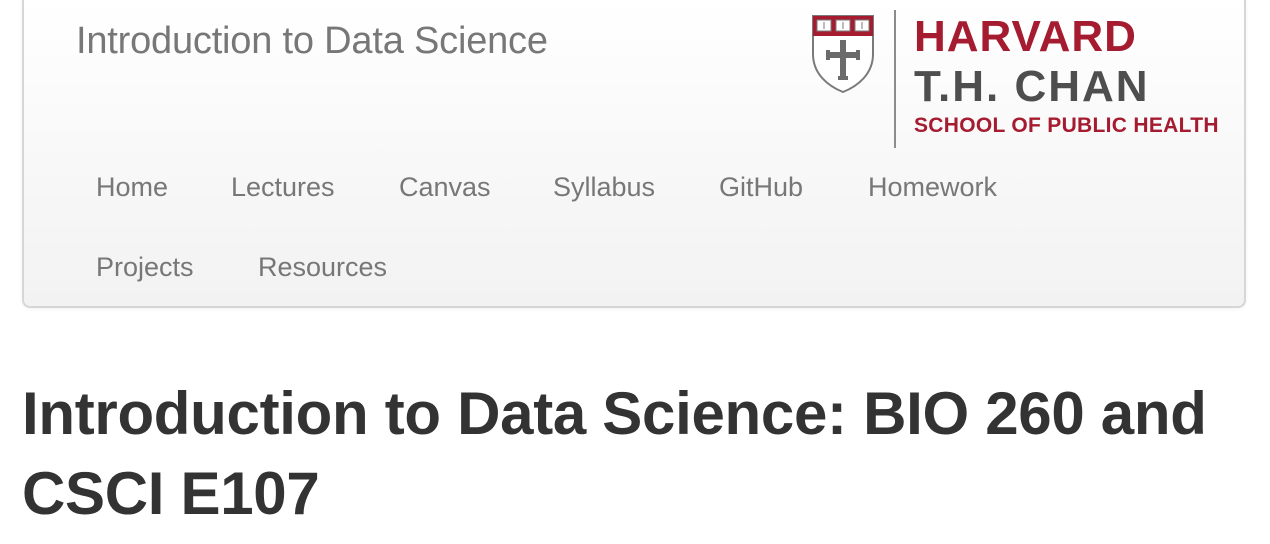 The height and width of the screenshot is (544, 1270). I want to click on nav-github: GitHub, so click(761, 187).